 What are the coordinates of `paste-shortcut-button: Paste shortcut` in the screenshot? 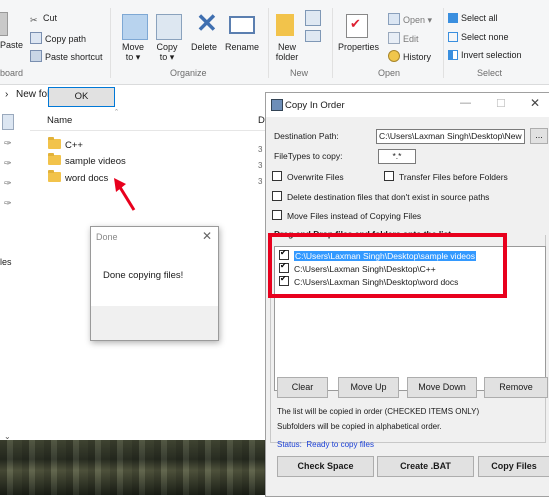 It's located at (66, 56).